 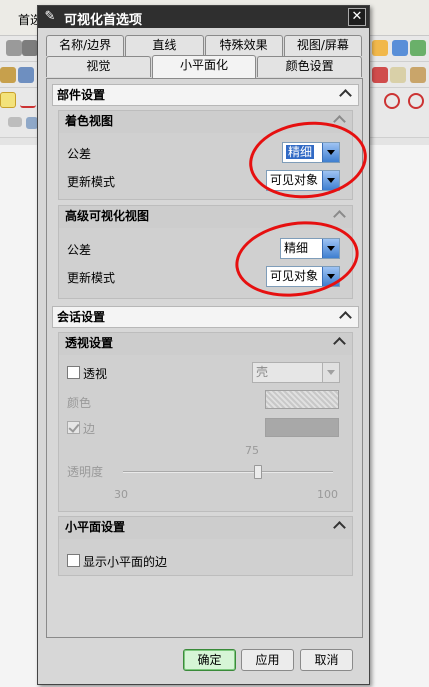 I want to click on tab-color-settings: 颜色设置, so click(x=310, y=66).